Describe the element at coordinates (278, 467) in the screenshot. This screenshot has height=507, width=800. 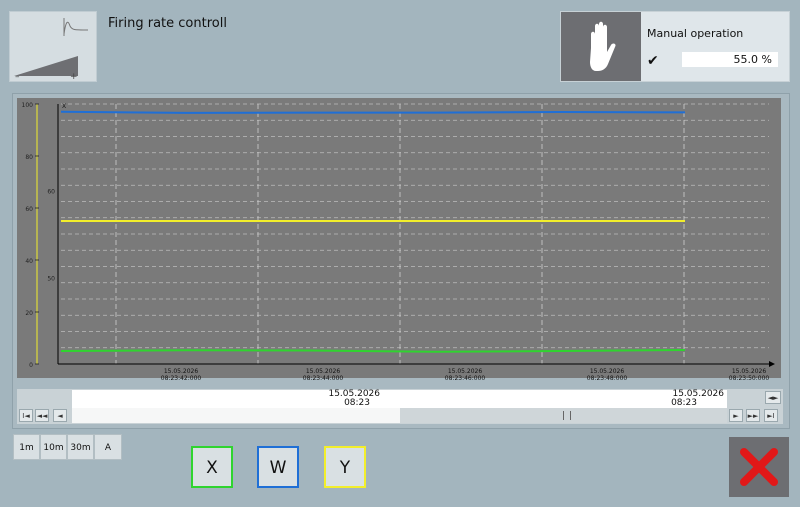
I see `trend-w-button: W` at that location.